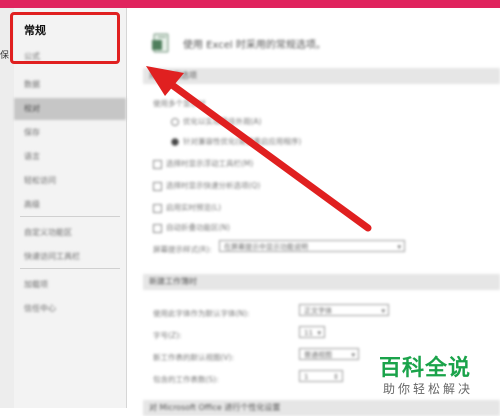  What do you see at coordinates (318, 355) in the screenshot?
I see `default-view-value: 普通视图` at bounding box center [318, 355].